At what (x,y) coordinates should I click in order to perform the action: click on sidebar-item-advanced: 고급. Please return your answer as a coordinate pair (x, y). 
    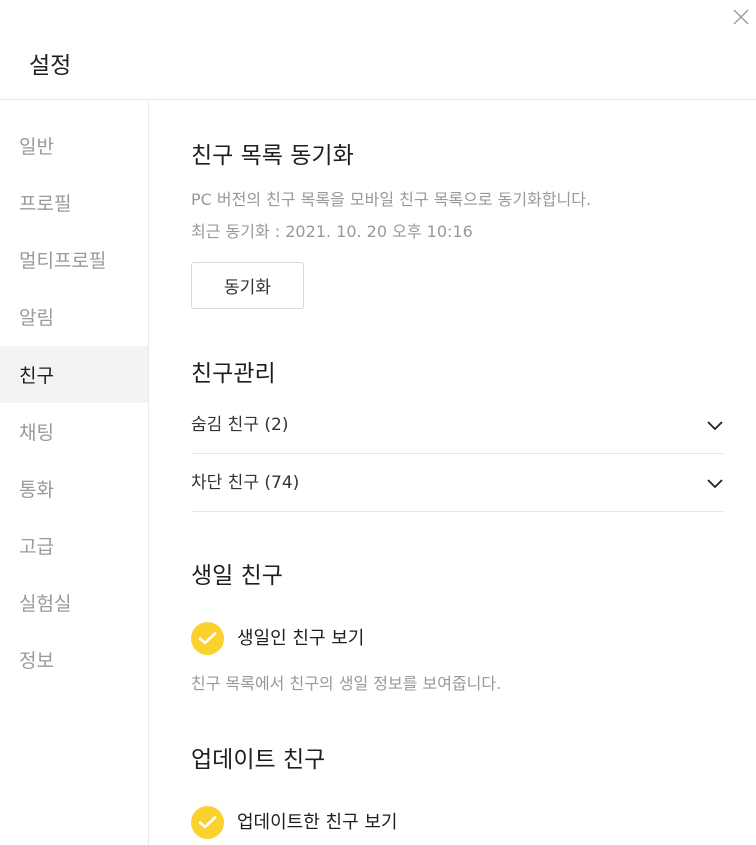
    Looking at the image, I should click on (74, 545).